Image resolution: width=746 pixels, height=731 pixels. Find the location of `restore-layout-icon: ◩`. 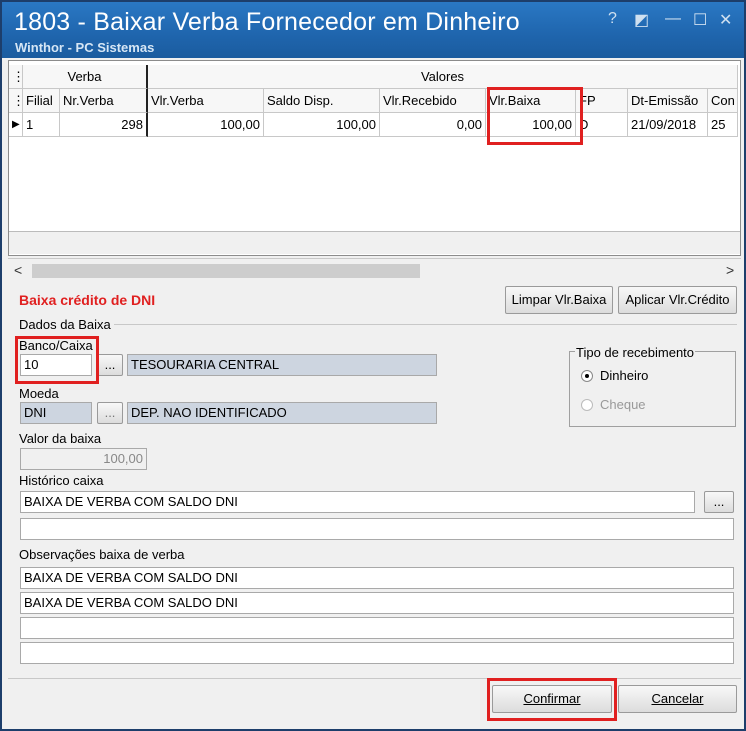

restore-layout-icon: ◩ is located at coordinates (641, 20).